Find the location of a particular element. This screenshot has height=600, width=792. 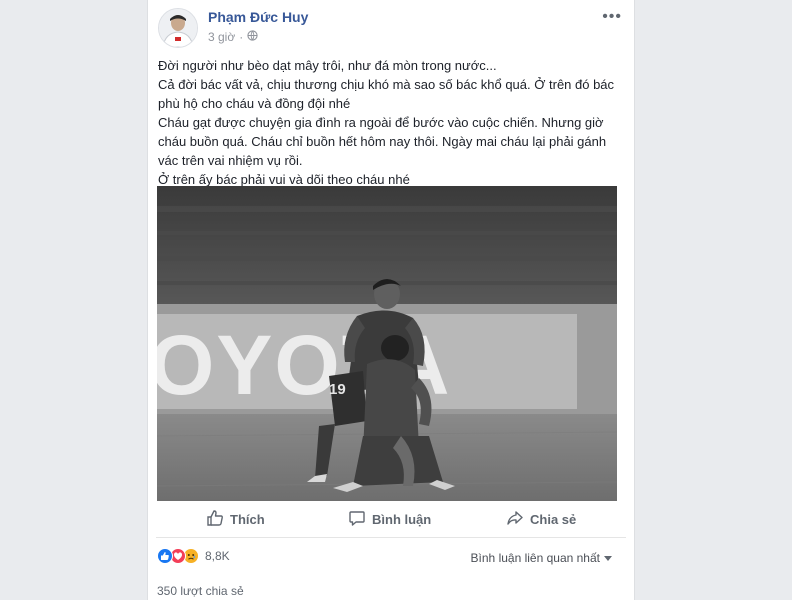

avatar is located at coordinates (178, 28).